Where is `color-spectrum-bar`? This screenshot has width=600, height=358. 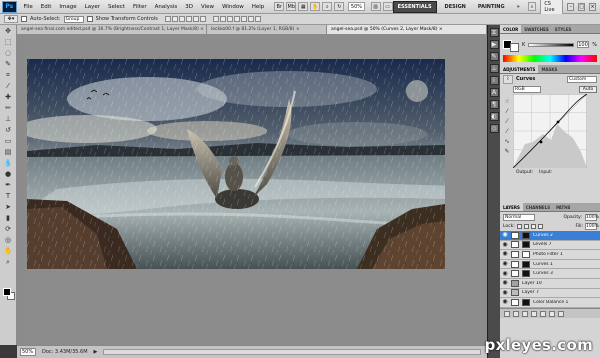
color-spectrum-bar is located at coordinates (550, 58).